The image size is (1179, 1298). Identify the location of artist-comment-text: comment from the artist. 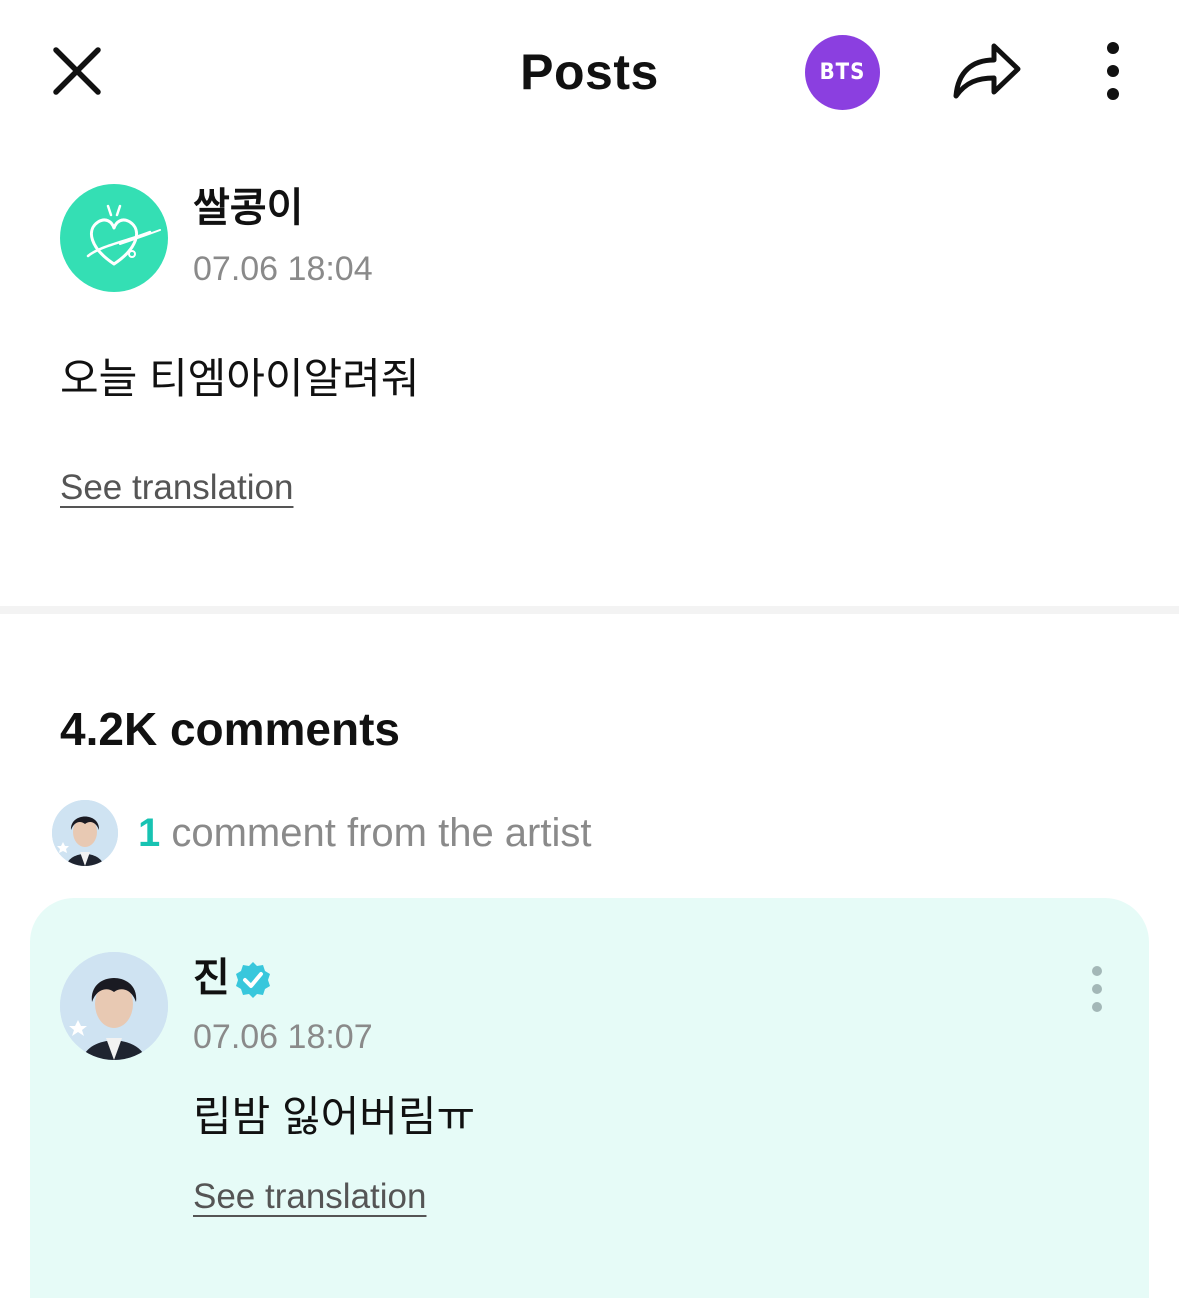
(376, 833).